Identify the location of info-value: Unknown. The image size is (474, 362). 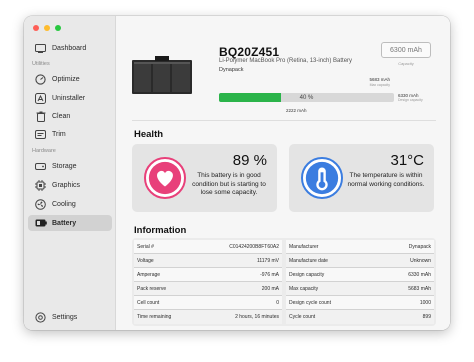
(420, 260).